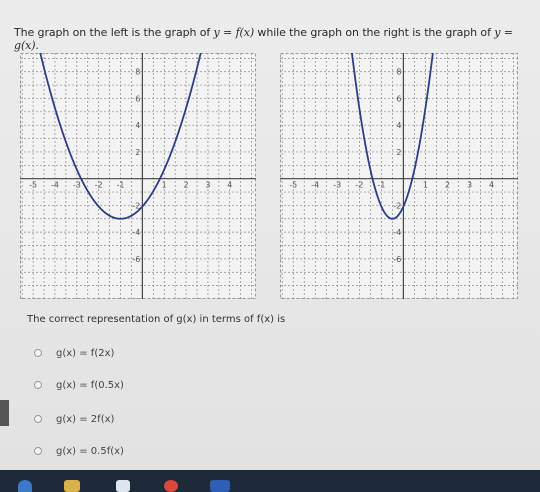  Describe the element at coordinates (85, 419) in the screenshot. I see `choice-label: g(x) = 2f(x)` at that location.